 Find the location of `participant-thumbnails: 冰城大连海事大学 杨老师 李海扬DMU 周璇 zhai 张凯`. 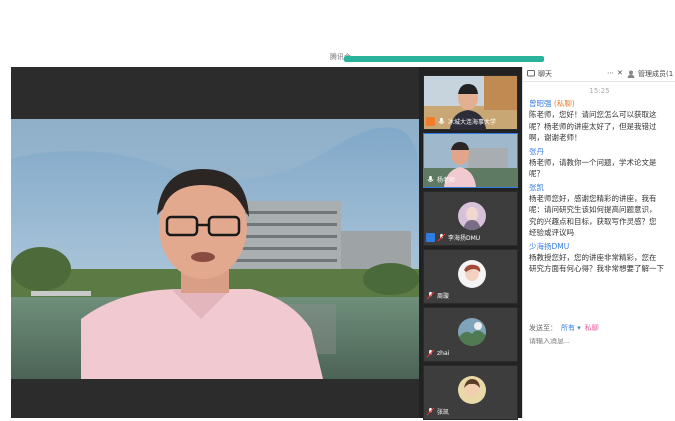

participant-thumbnails: 冰城大连海事大学 杨老师 李海扬DMU 周璇 zhai 张凯 is located at coordinates (470, 243).